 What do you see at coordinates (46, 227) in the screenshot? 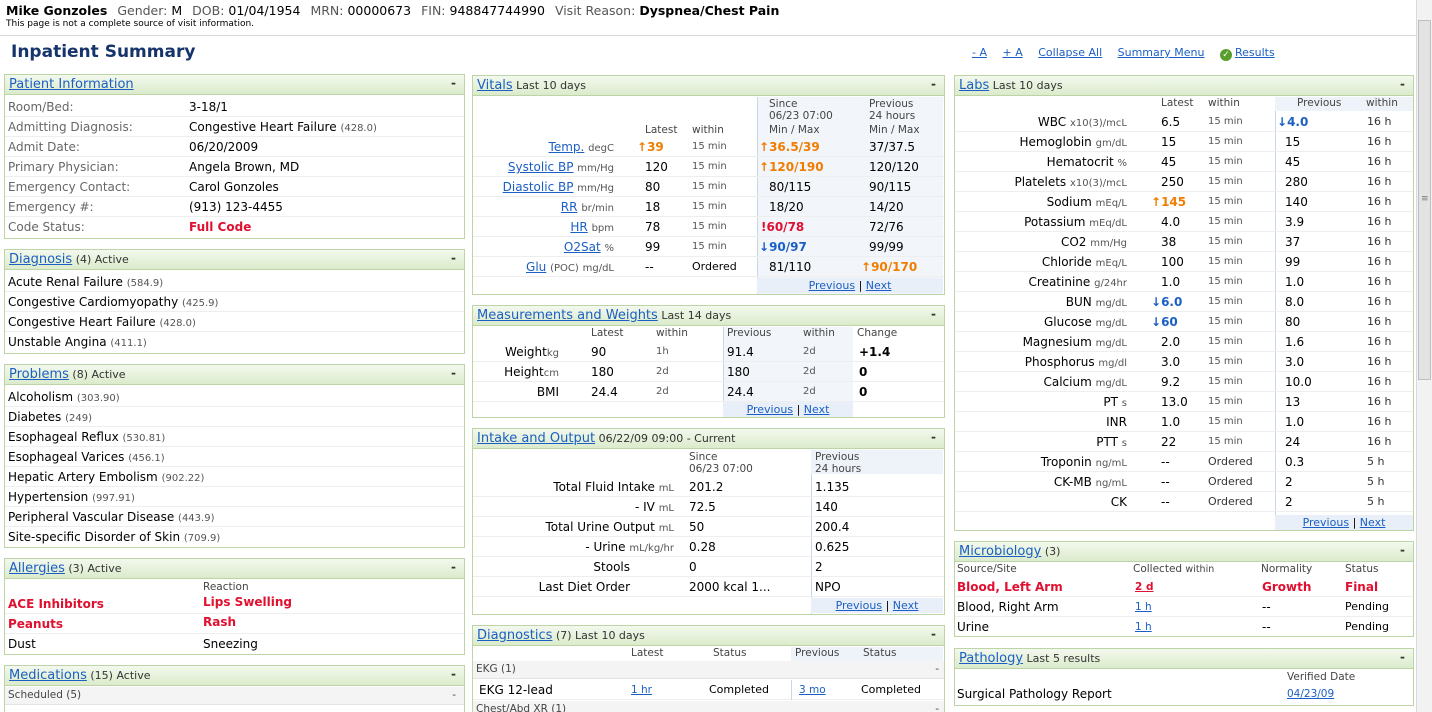
I see `code-status-label: Code Status:` at bounding box center [46, 227].